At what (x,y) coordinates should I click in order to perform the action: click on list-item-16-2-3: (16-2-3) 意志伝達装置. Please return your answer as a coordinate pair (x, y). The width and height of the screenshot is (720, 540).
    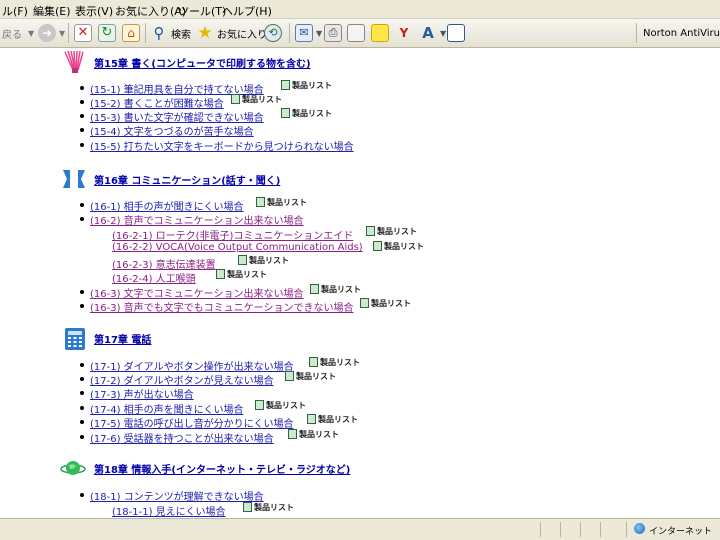
    Looking at the image, I should click on (164, 263).